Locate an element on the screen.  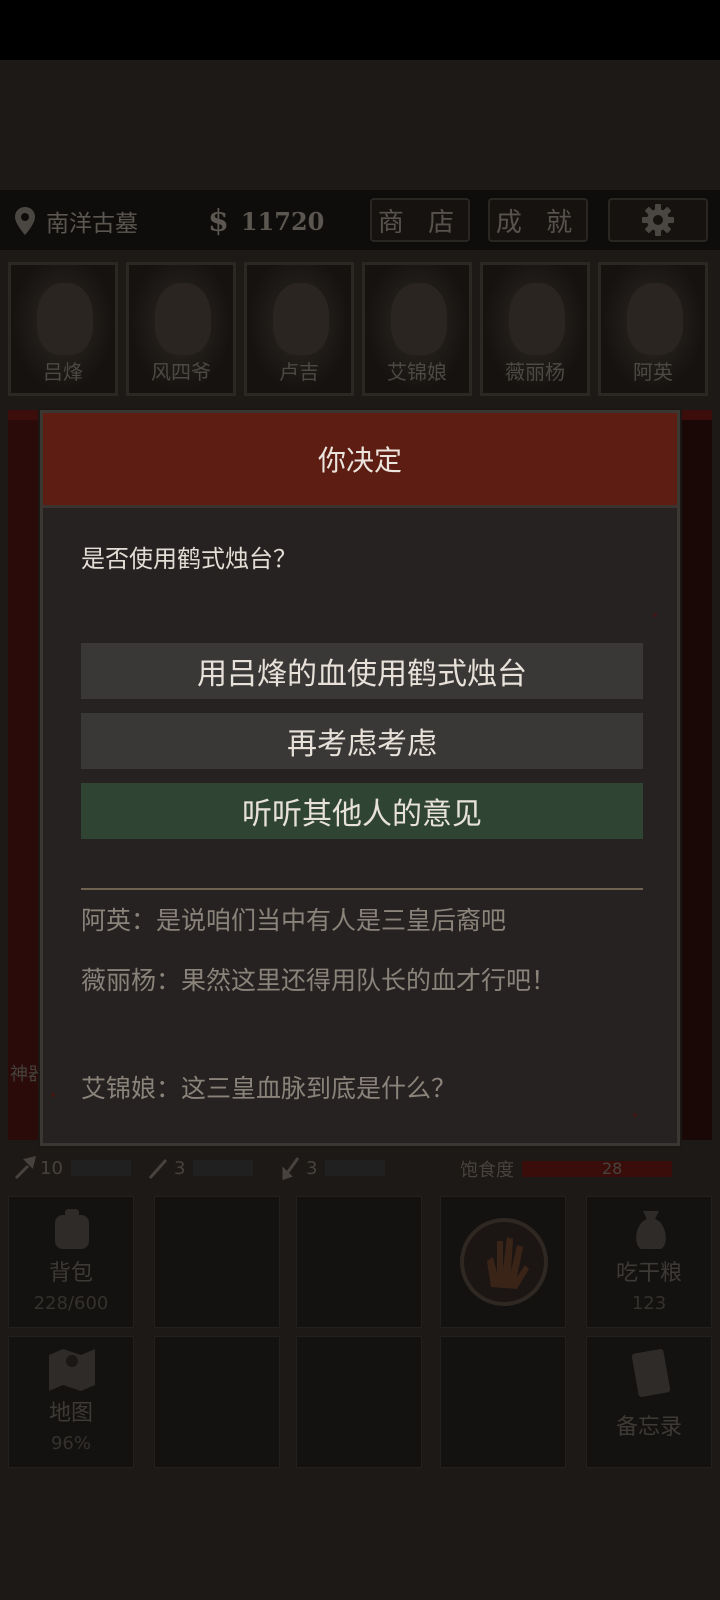
interact-button is located at coordinates (503, 1262).